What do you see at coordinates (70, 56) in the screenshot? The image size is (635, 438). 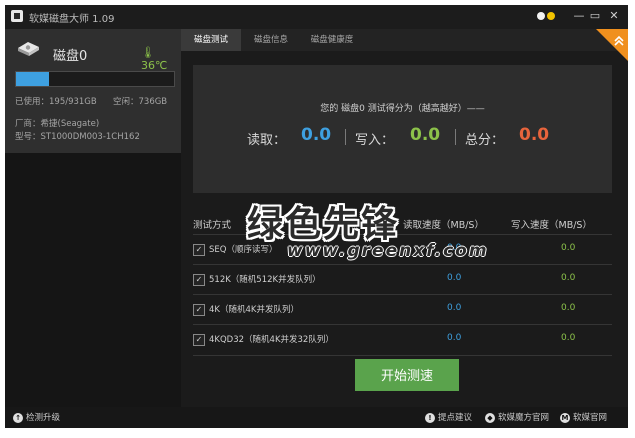 I see `disk-name: 磁盘0` at bounding box center [70, 56].